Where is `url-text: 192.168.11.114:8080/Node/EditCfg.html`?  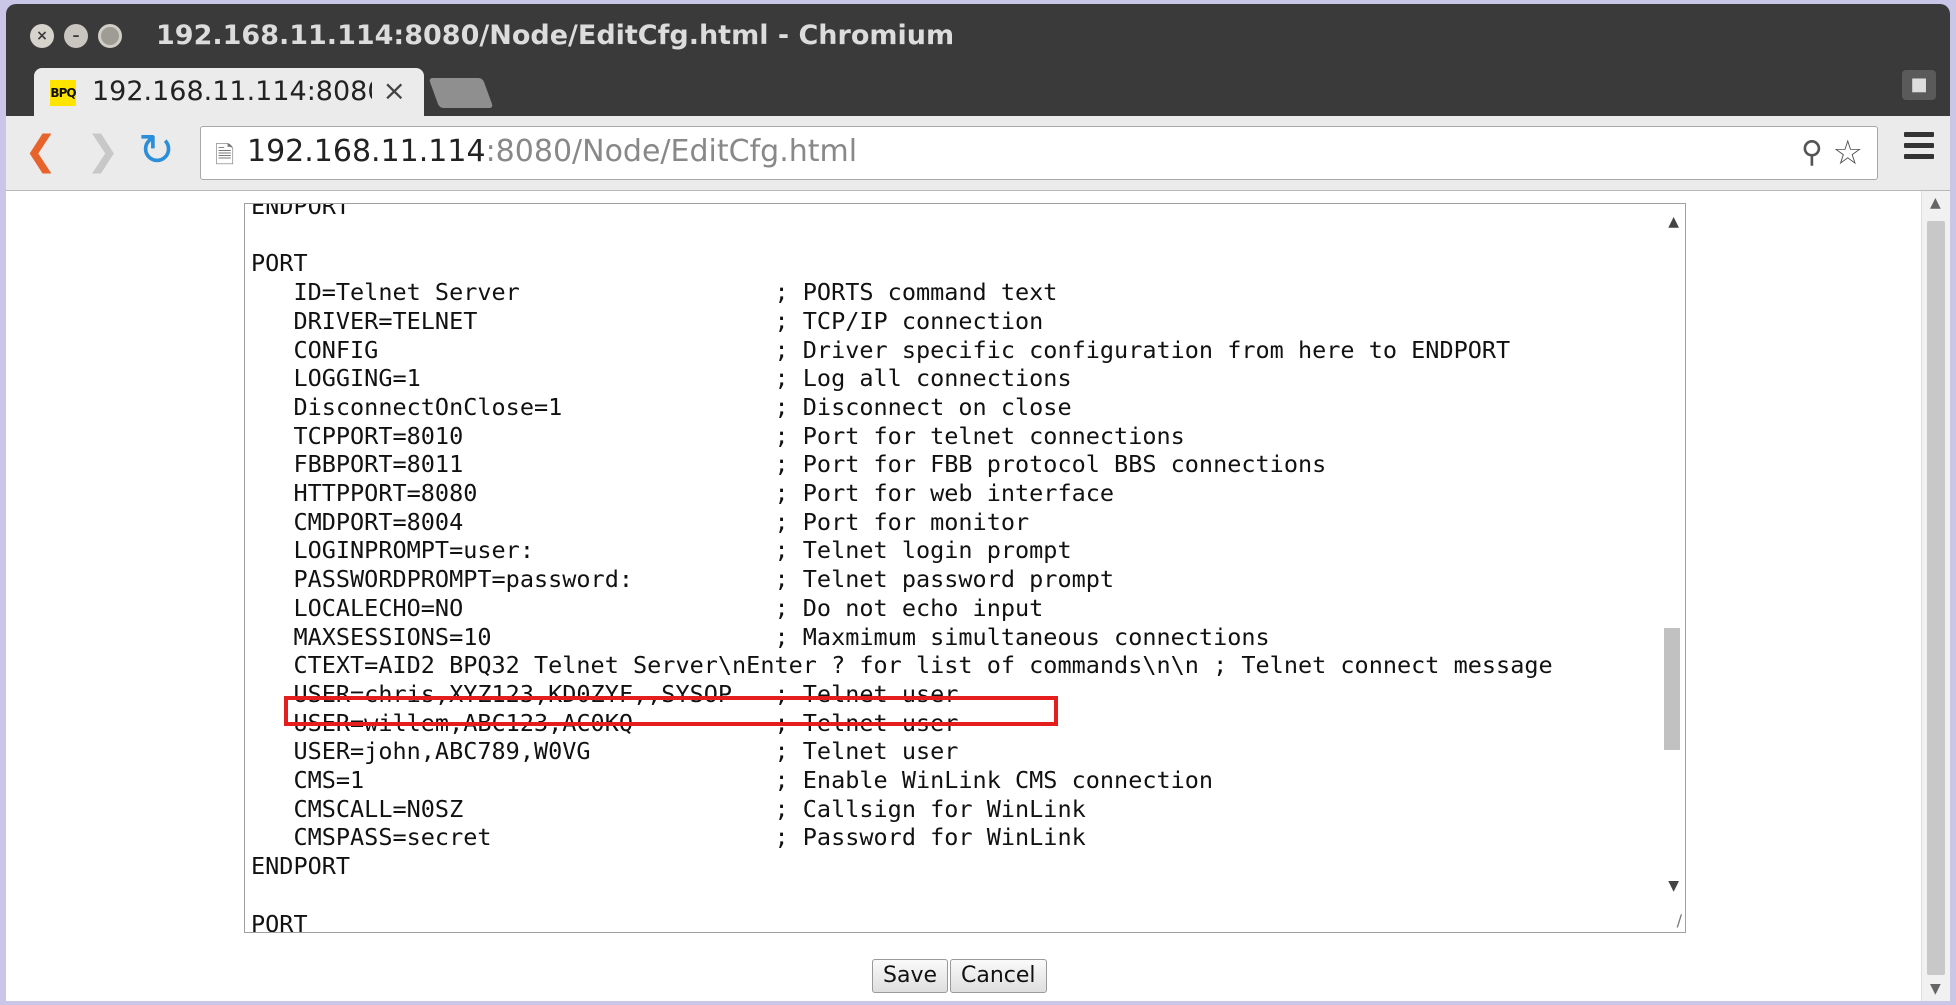 url-text: 192.168.11.114:8080/Node/EditCfg.html is located at coordinates (552, 151).